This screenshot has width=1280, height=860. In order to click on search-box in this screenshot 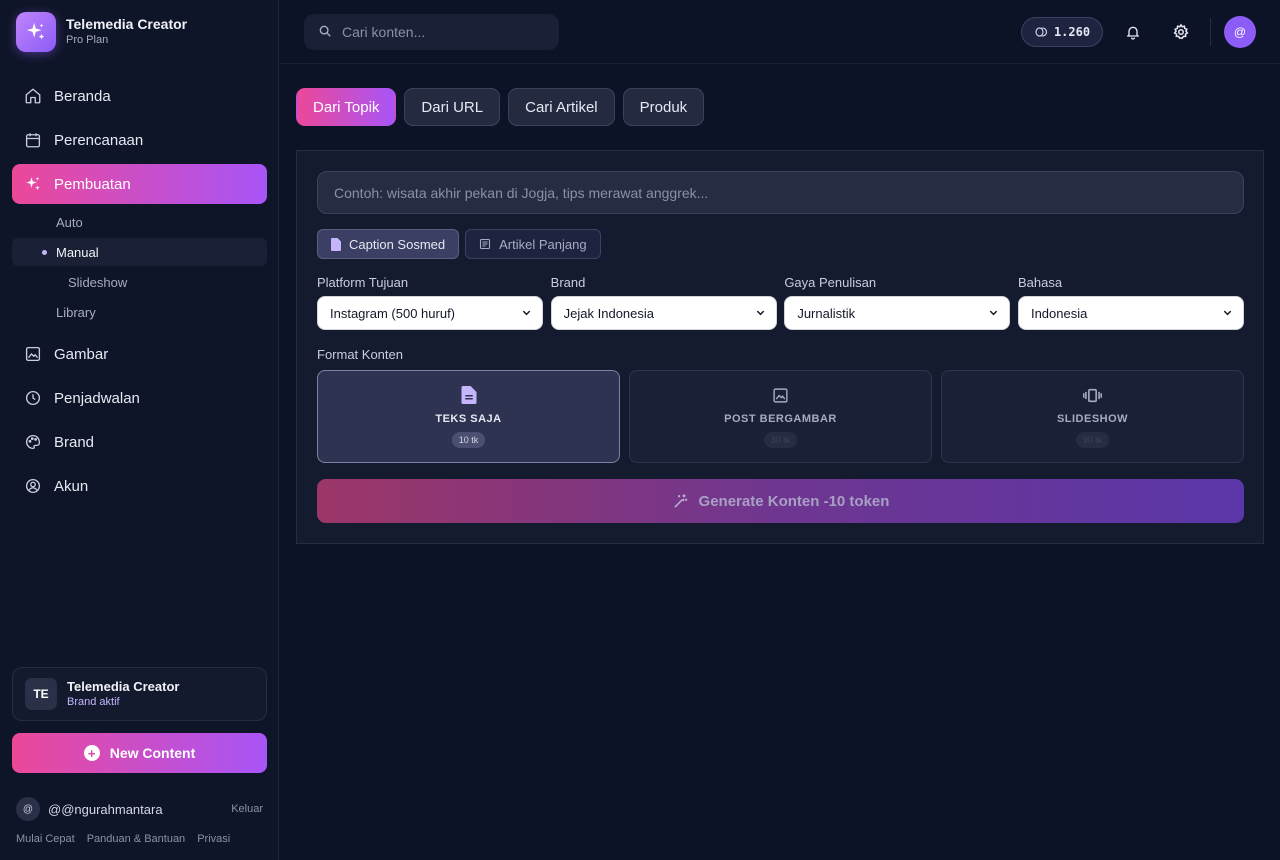, I will do `click(431, 32)`.